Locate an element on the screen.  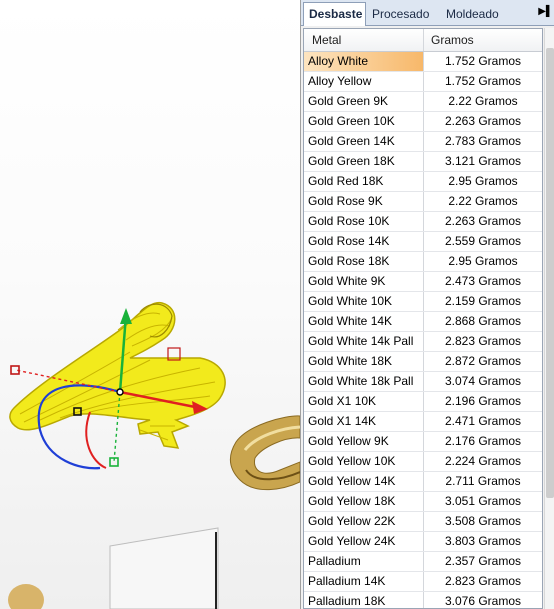
table-row: Palladium 2.357 Gramos is located at coordinates (423, 562).